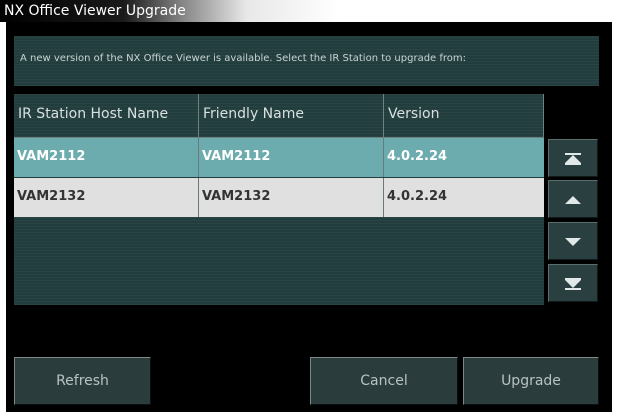  Describe the element at coordinates (106, 197) in the screenshot. I see `cell-host: VAM2132` at that location.